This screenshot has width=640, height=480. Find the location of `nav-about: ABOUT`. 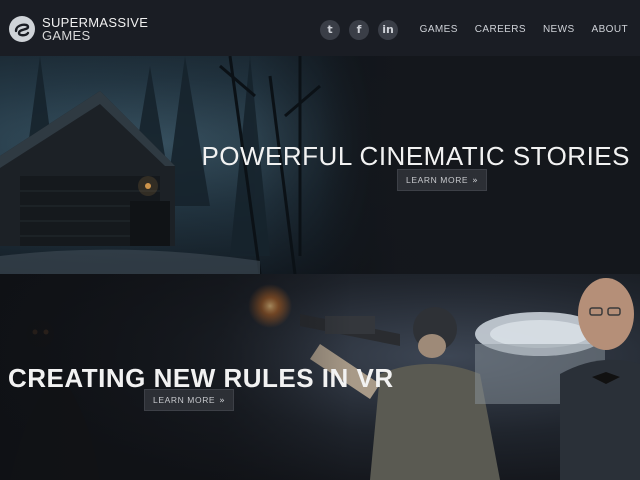

nav-about: ABOUT is located at coordinates (610, 29).